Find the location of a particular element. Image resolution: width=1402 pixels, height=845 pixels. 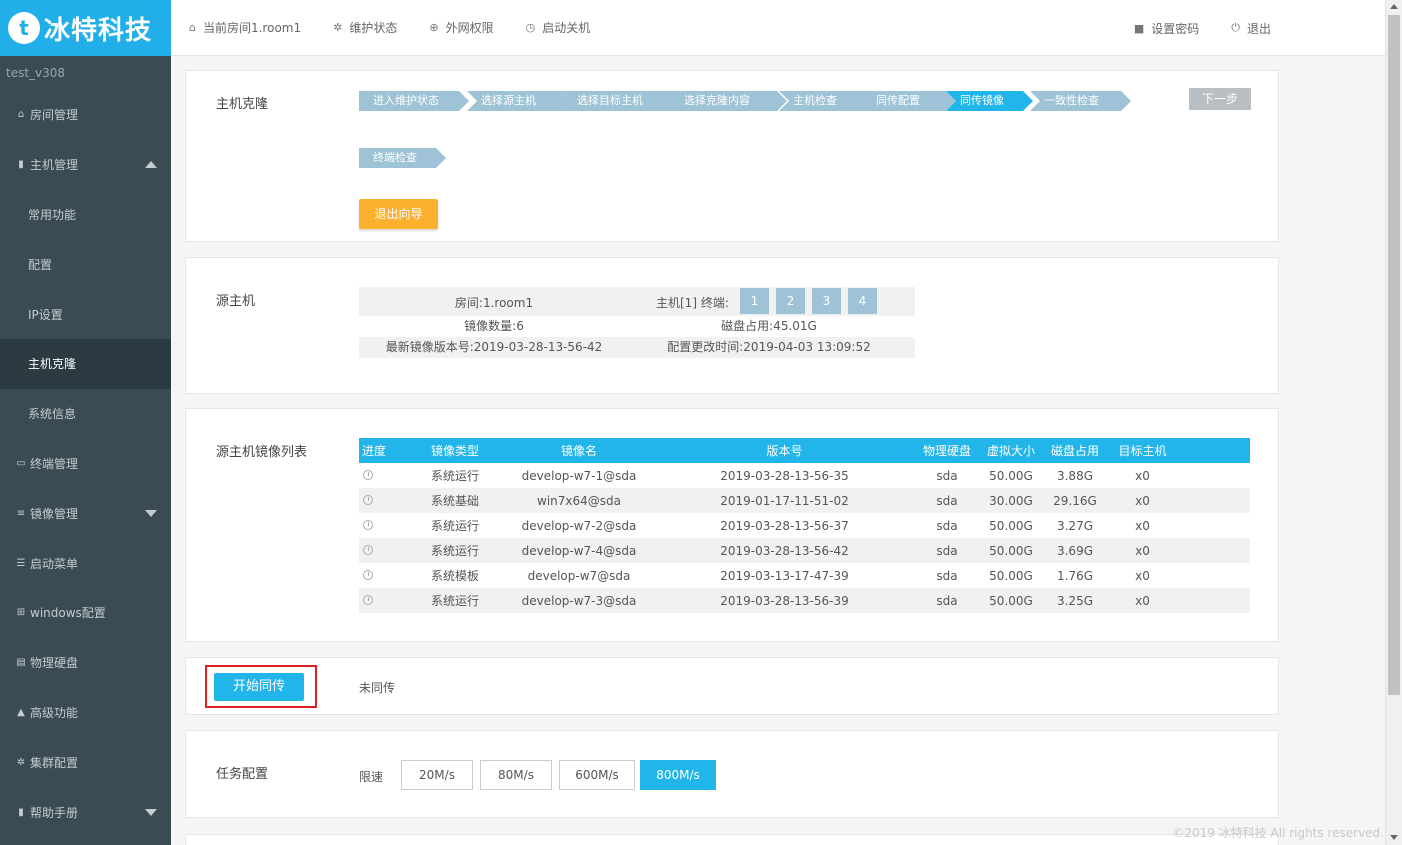

room-value: 房间:1.room1 is located at coordinates (494, 303).